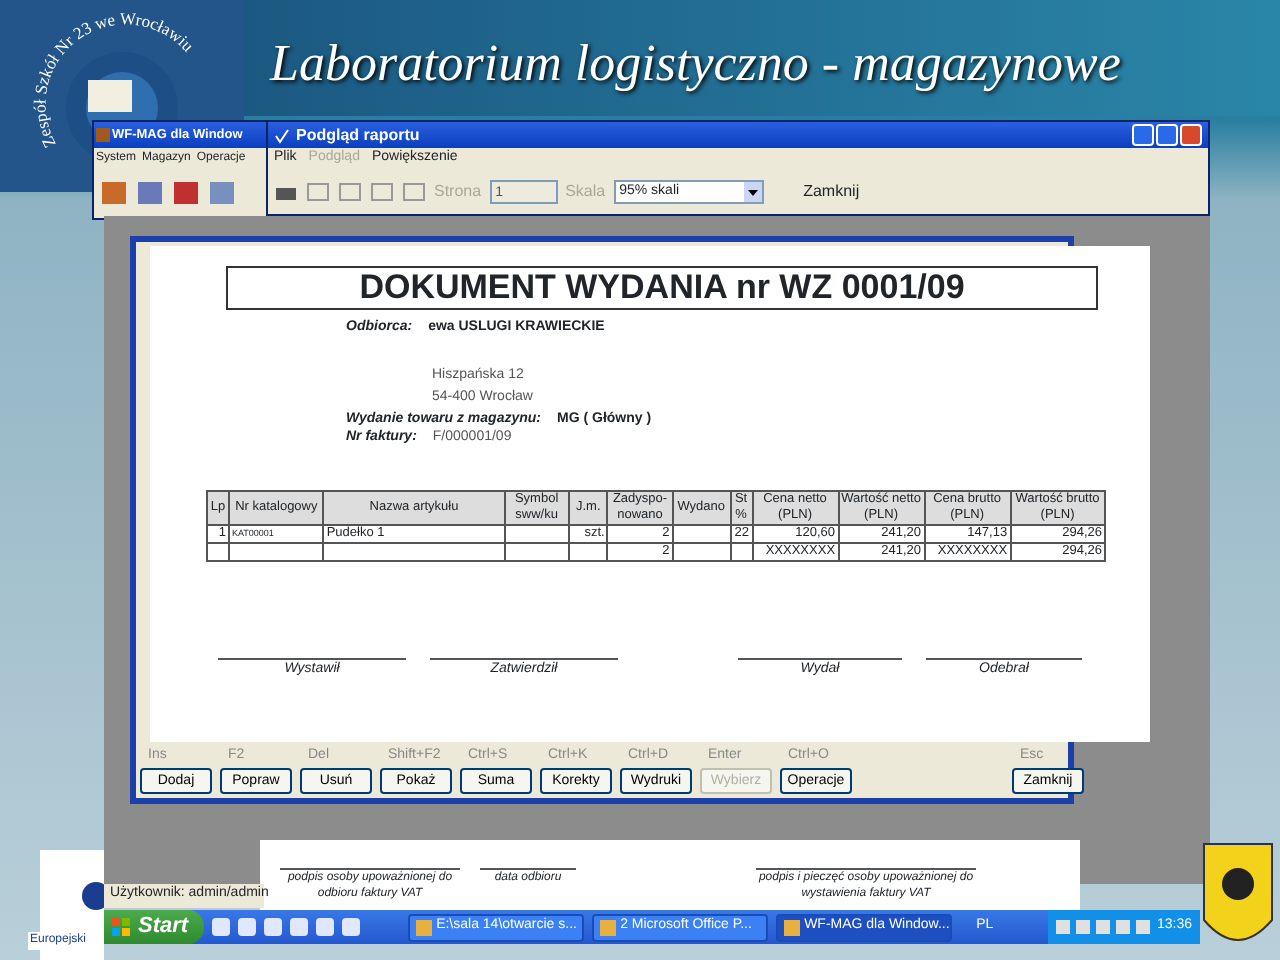 This screenshot has width=1280, height=960. What do you see at coordinates (1191, 135) in the screenshot?
I see `close-button` at bounding box center [1191, 135].